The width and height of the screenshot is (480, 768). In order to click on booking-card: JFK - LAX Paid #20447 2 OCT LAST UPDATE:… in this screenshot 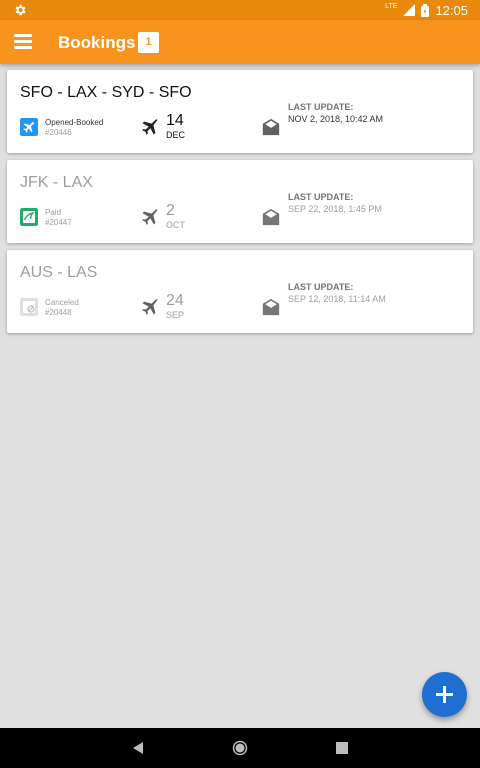, I will do `click(240, 201)`.